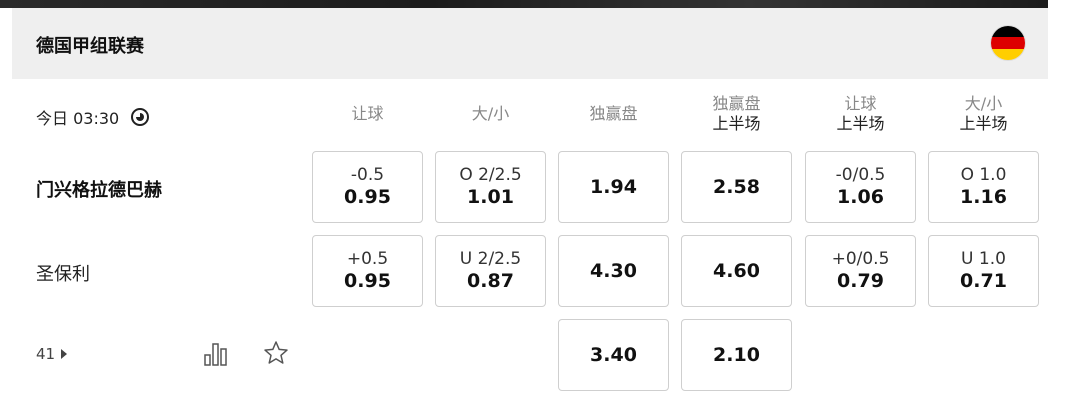 This screenshot has width=1071, height=408. I want to click on odds-value: 4.30, so click(613, 270).